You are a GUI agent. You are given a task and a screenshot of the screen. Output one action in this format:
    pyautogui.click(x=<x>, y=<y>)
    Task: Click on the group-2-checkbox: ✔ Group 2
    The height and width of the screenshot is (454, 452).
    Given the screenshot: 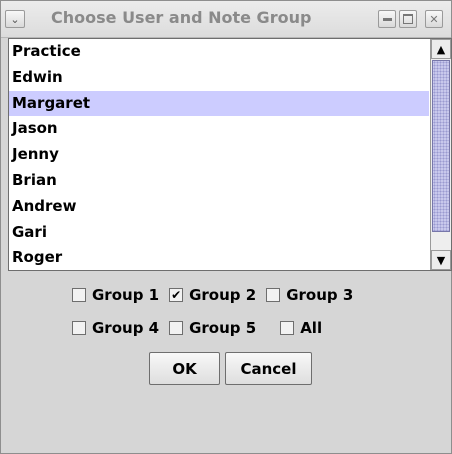 What is the action you would take?
    pyautogui.click(x=212, y=295)
    